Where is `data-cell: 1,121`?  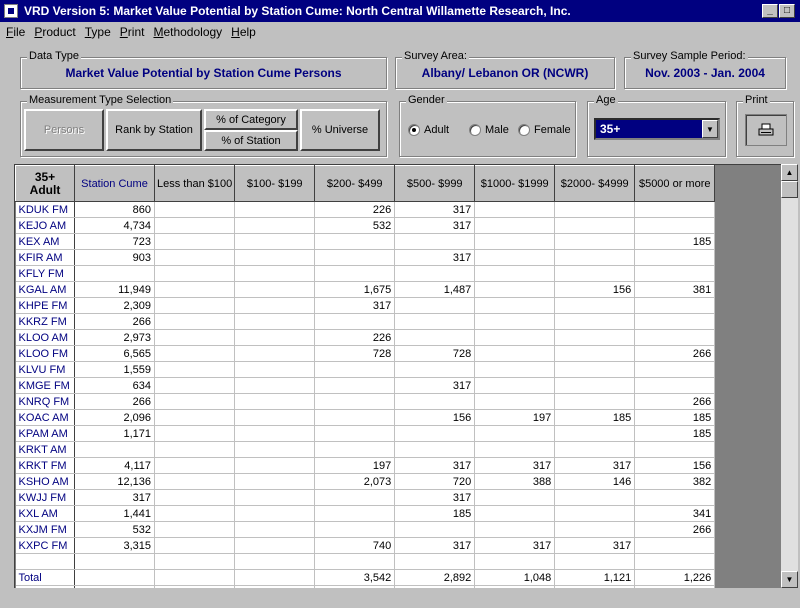
data-cell: 1,121 is located at coordinates (595, 577).